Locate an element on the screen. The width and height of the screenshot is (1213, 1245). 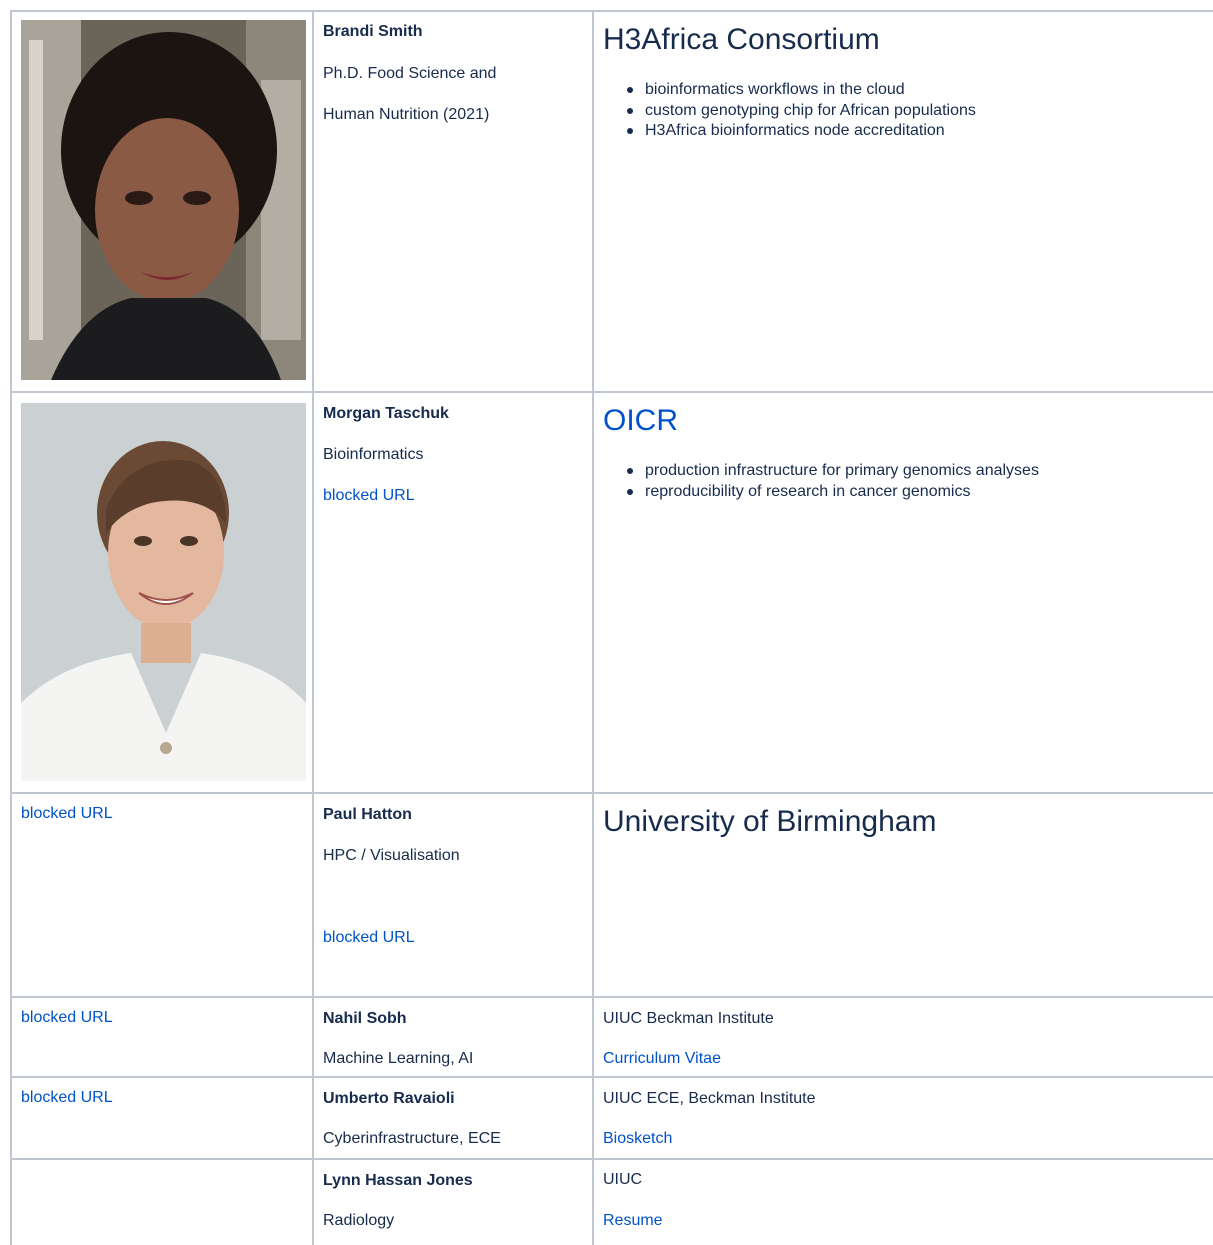
org-name: UIUC ECE, Beckman Institute is located at coordinates (709, 1098).